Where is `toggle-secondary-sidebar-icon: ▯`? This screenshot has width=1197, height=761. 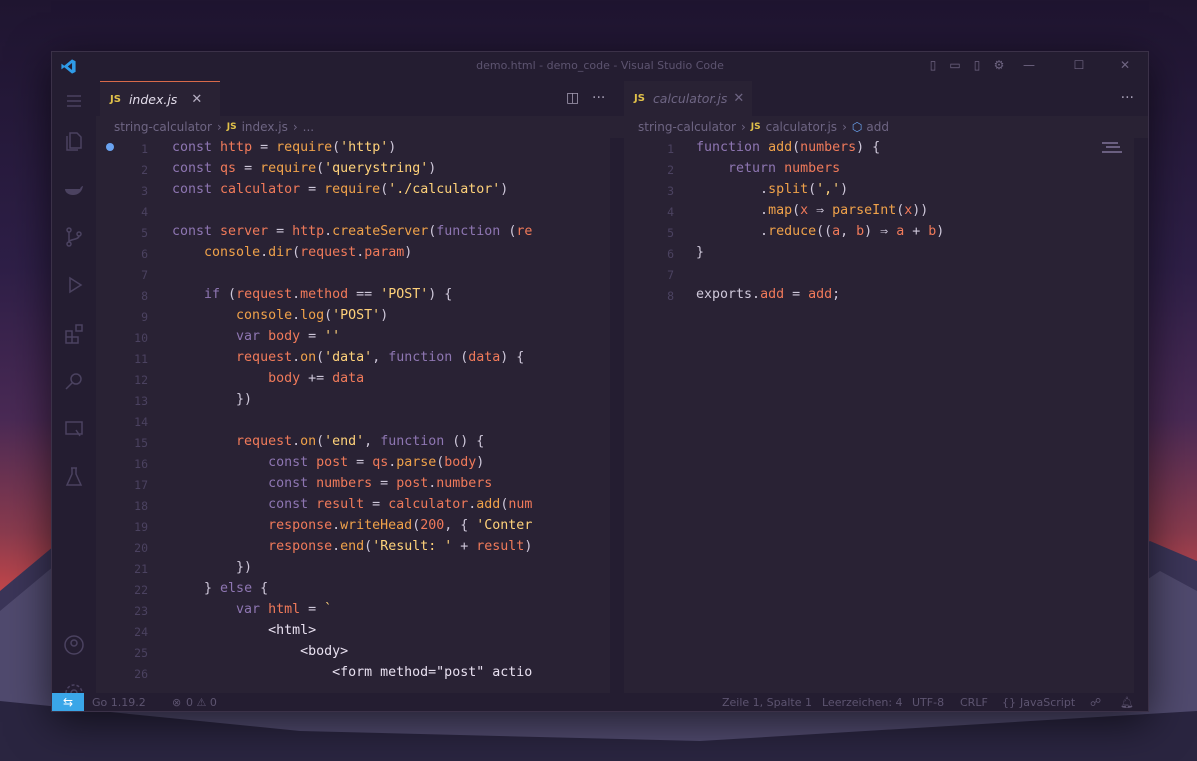
toggle-secondary-sidebar-icon: ▯ is located at coordinates (977, 65).